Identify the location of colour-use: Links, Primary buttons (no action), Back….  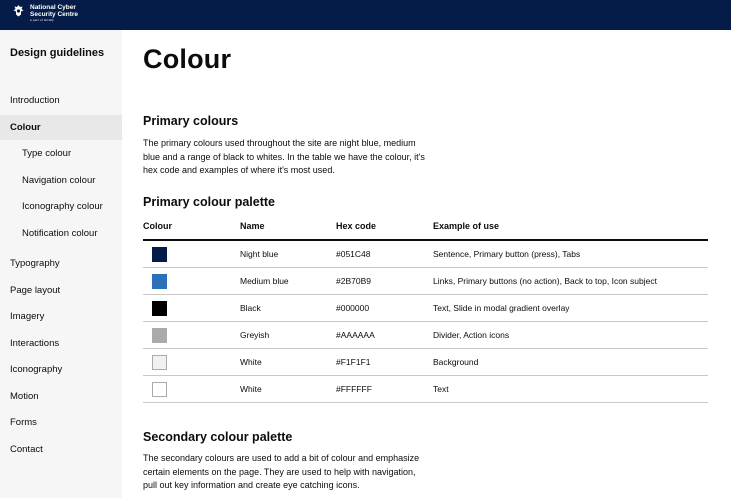
(545, 281).